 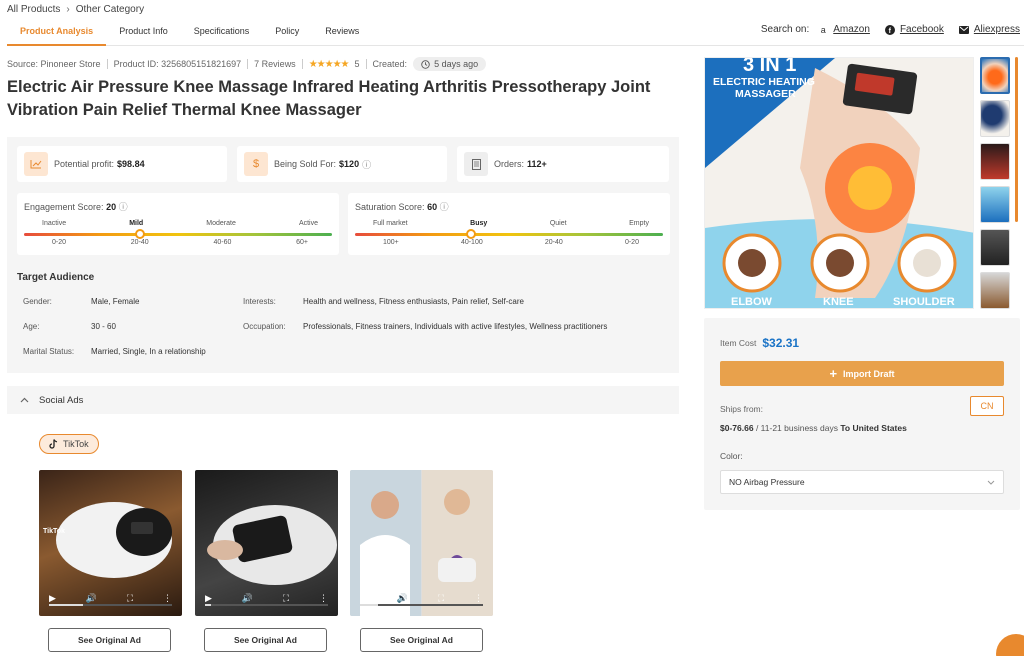 I want to click on tab-product-analysis: Product Analysis, so click(x=57, y=34).